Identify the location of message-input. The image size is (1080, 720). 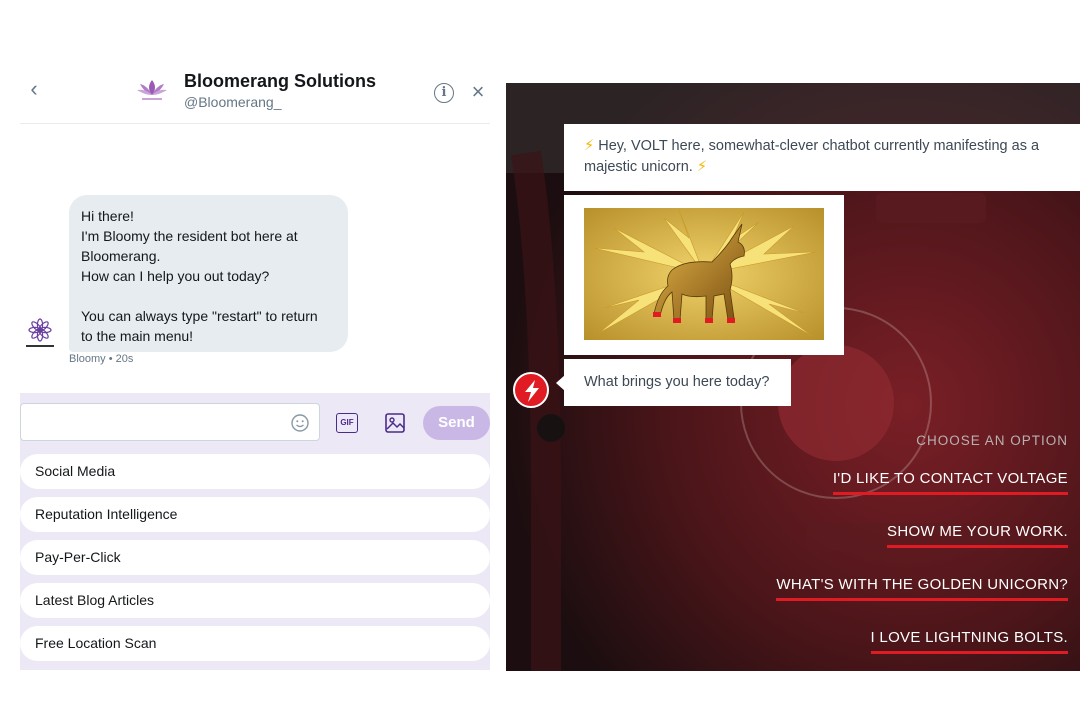
(170, 422).